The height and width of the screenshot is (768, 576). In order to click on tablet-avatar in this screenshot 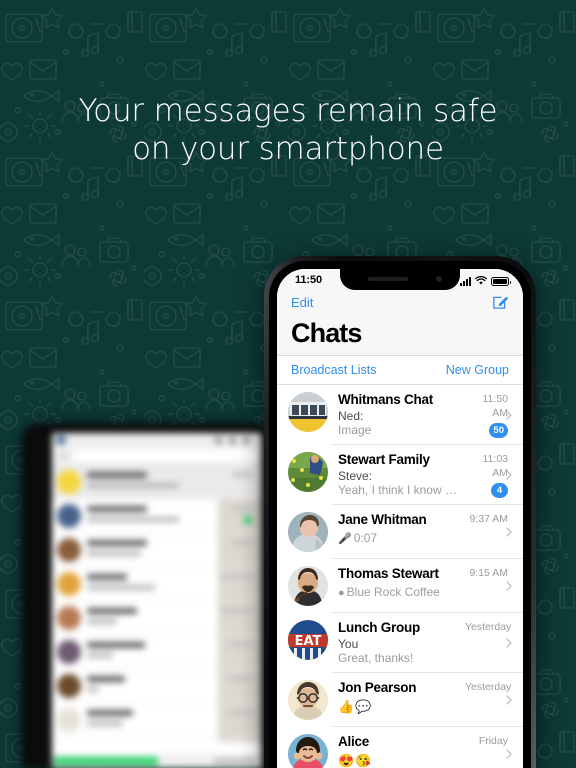, I will do `click(61, 440)`.